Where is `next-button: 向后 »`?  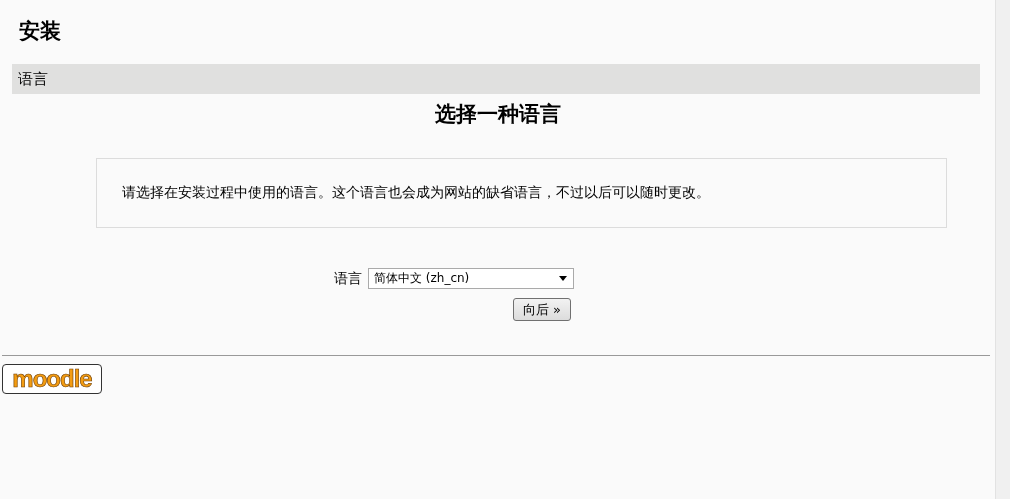
next-button: 向后 » is located at coordinates (542, 309).